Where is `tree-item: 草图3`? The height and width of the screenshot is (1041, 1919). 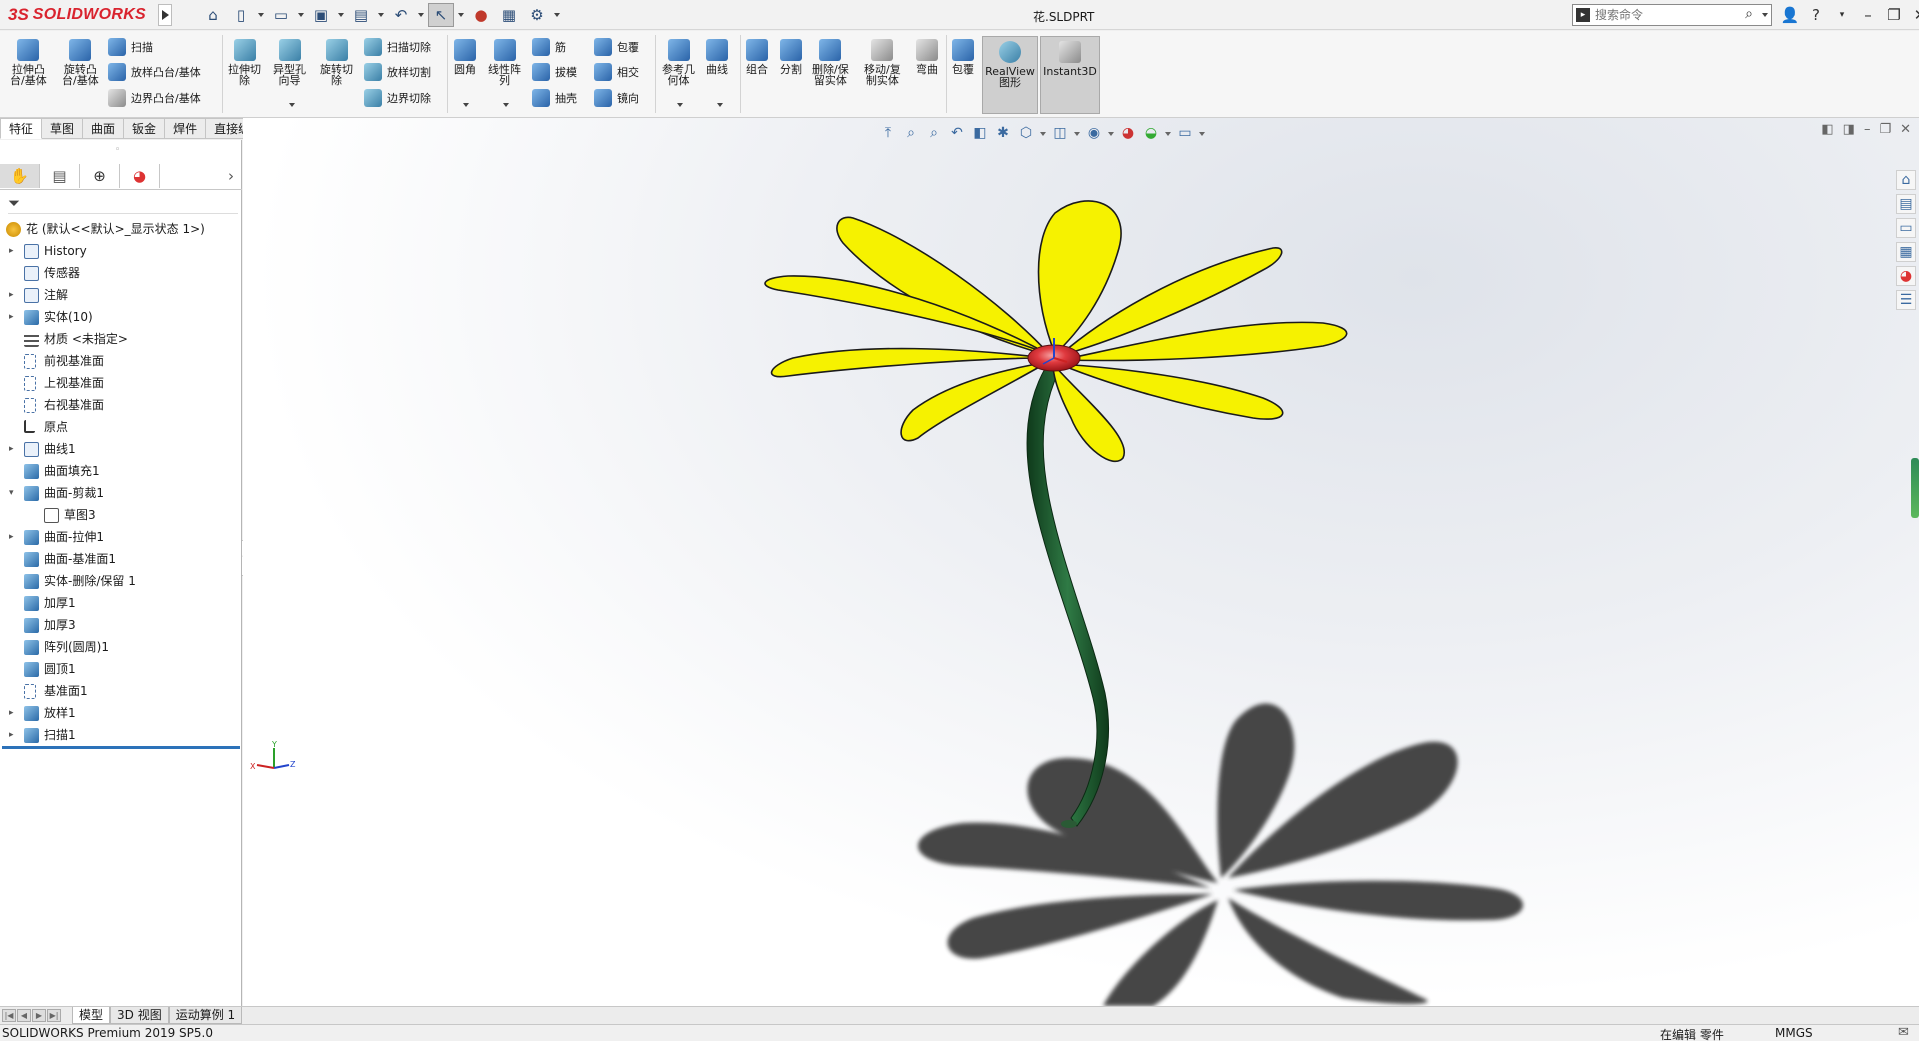 tree-item: 草图3 is located at coordinates (121, 515).